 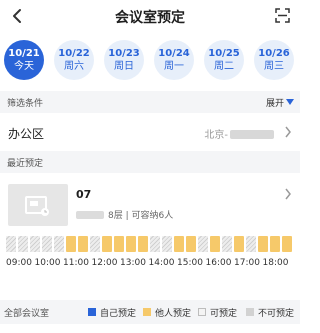 I want to click on filter-bar: 筛选条件 展开, so click(x=150, y=102).